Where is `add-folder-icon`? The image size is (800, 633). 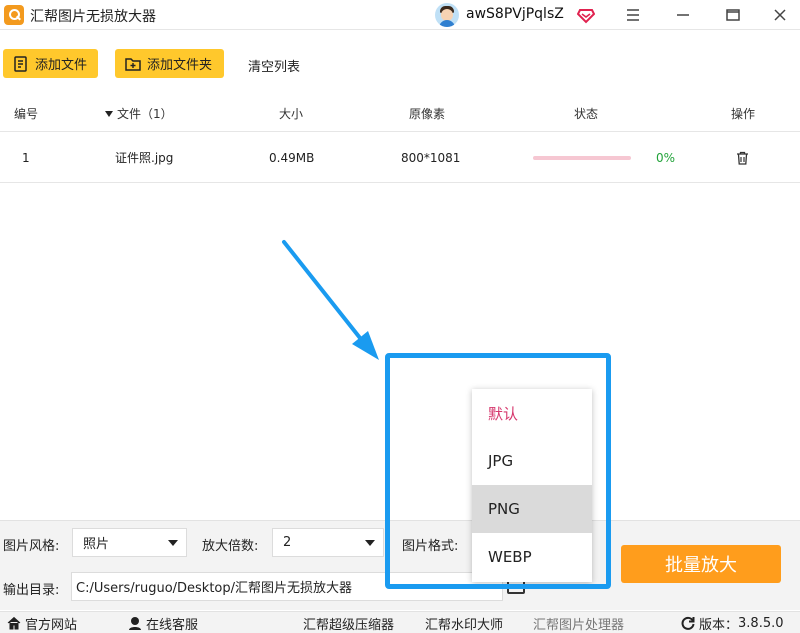 add-folder-icon is located at coordinates (133, 64).